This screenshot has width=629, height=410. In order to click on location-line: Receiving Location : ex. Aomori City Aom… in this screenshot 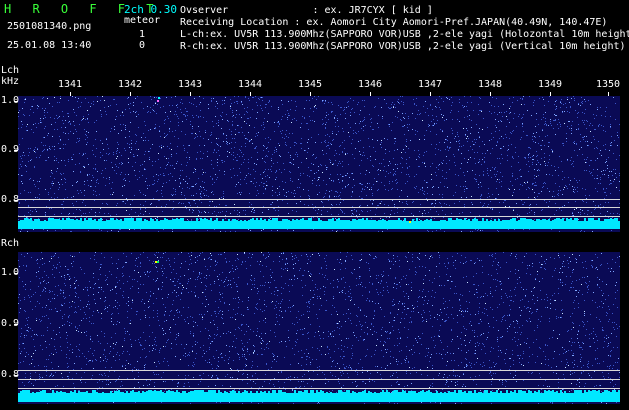, I will do `click(394, 22)`.